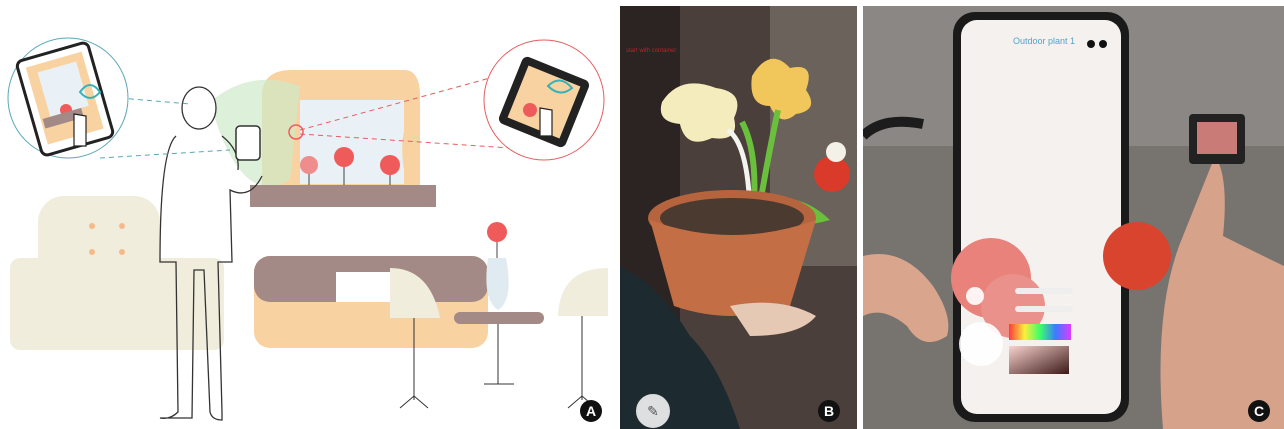  What do you see at coordinates (583, 292) in the screenshot?
I see `chair-right` at bounding box center [583, 292].